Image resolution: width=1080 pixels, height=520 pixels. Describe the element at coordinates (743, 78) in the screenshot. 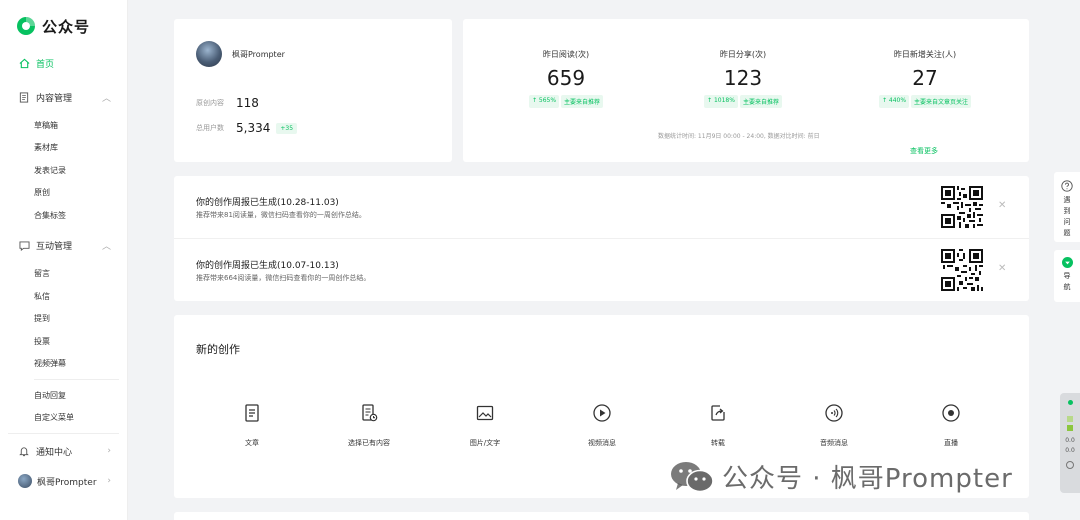

I see `stat-value: 123` at that location.